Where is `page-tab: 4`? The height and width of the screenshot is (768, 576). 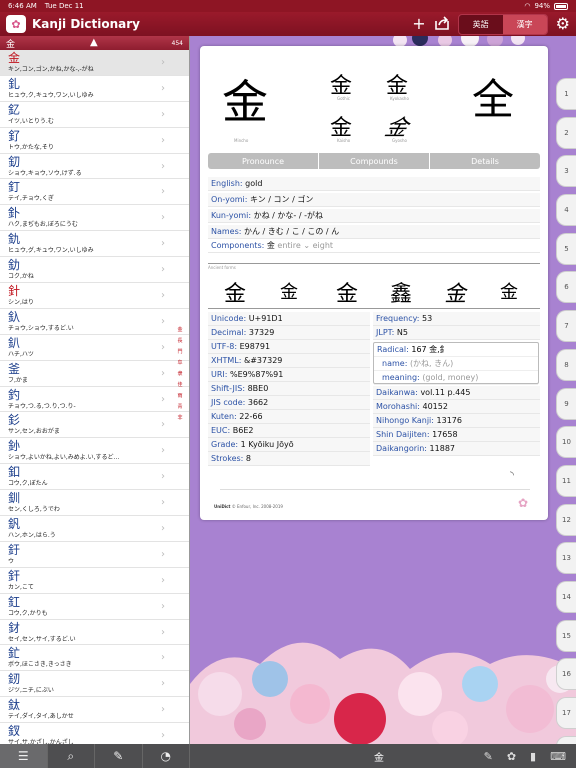
page-tab: 4 is located at coordinates (566, 210).